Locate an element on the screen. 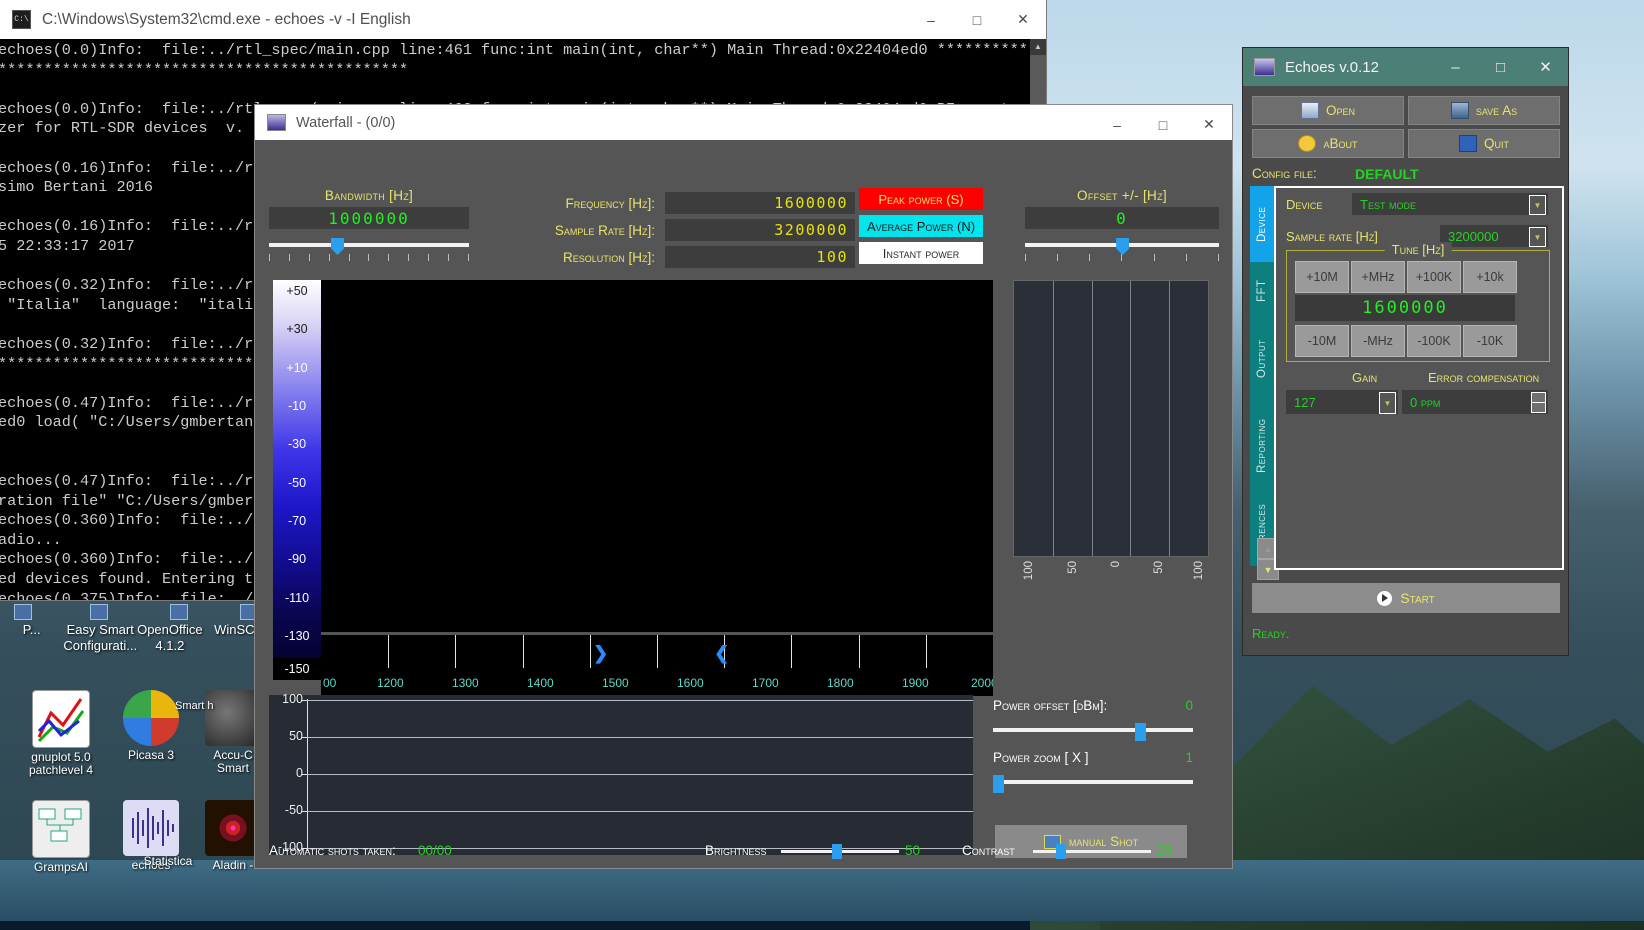  tab-reporting: Reporting is located at coordinates (1262, 446).